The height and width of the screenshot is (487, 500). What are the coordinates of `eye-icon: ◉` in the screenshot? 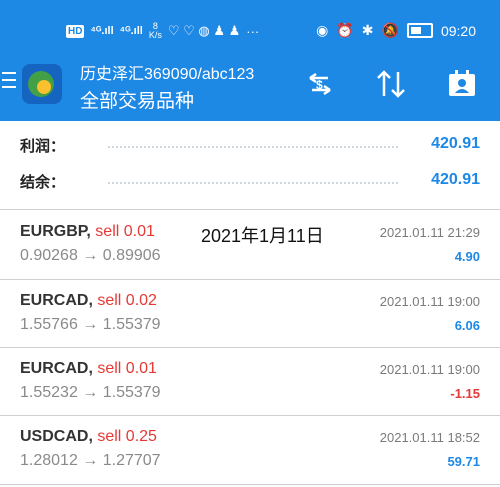 It's located at (322, 30).